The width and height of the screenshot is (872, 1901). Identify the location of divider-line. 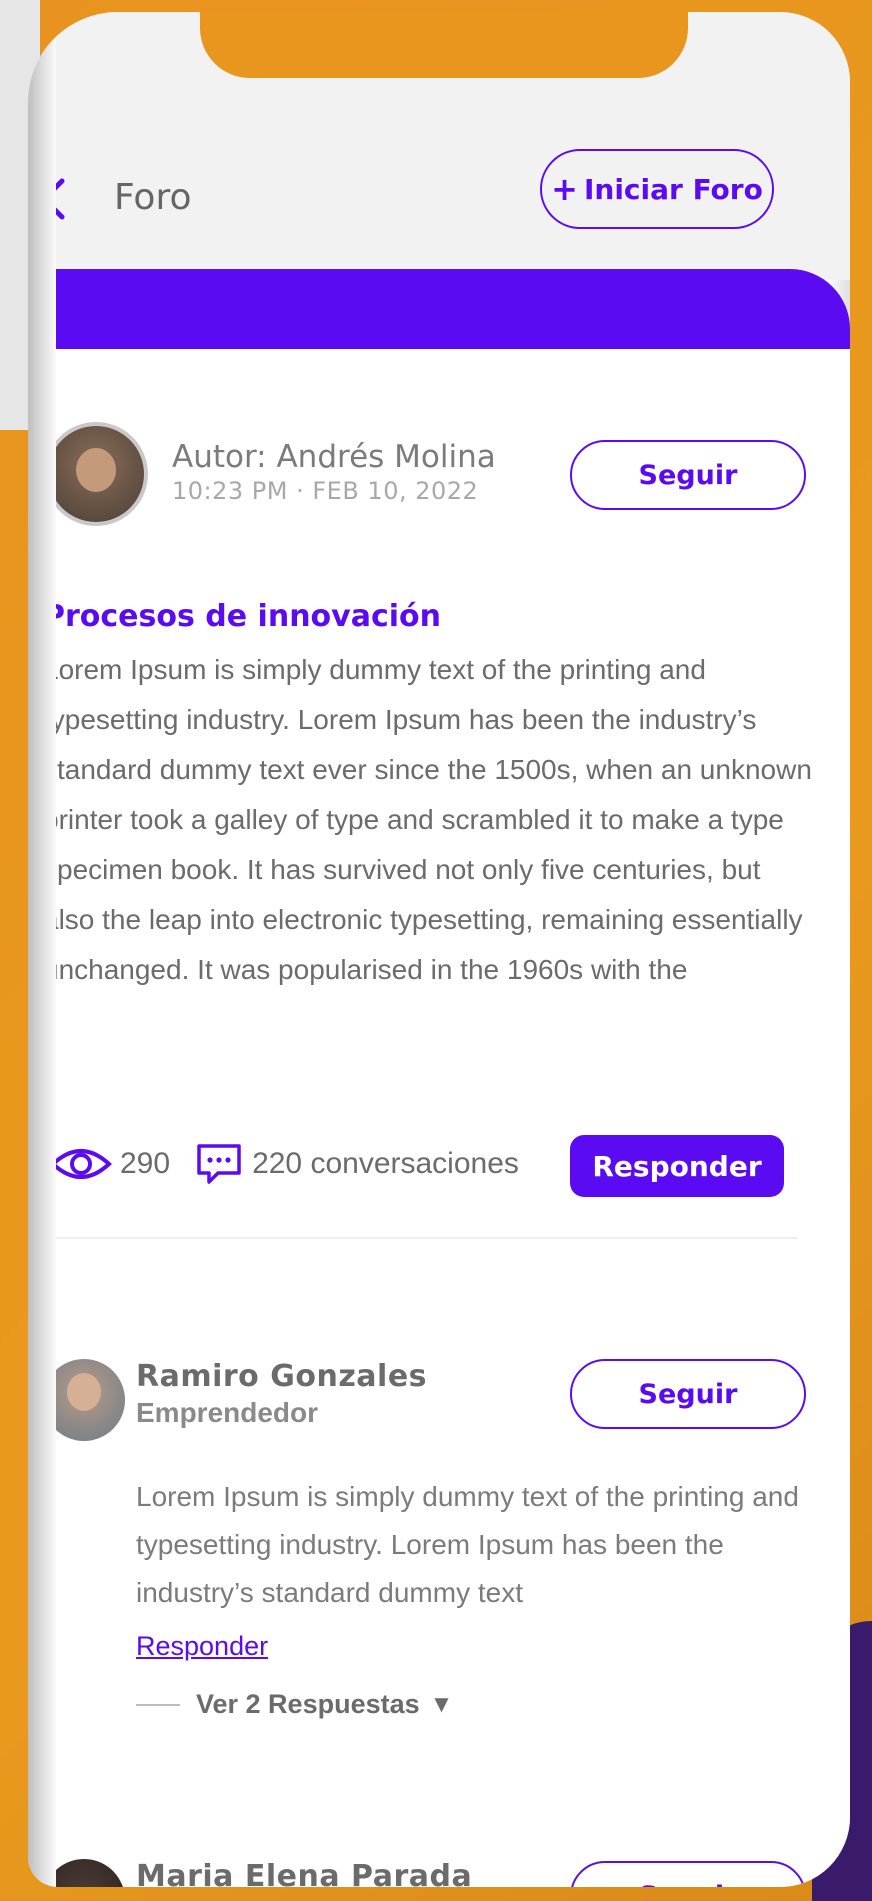
(158, 1704).